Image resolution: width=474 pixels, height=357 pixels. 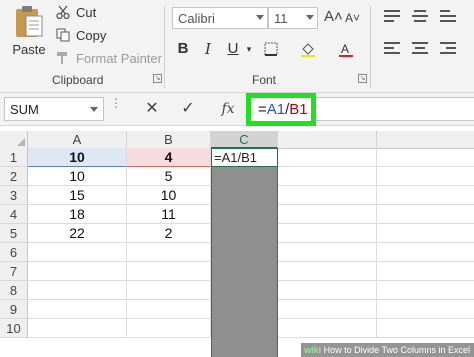 What do you see at coordinates (77, 140) in the screenshot?
I see `column-header-a: A` at bounding box center [77, 140].